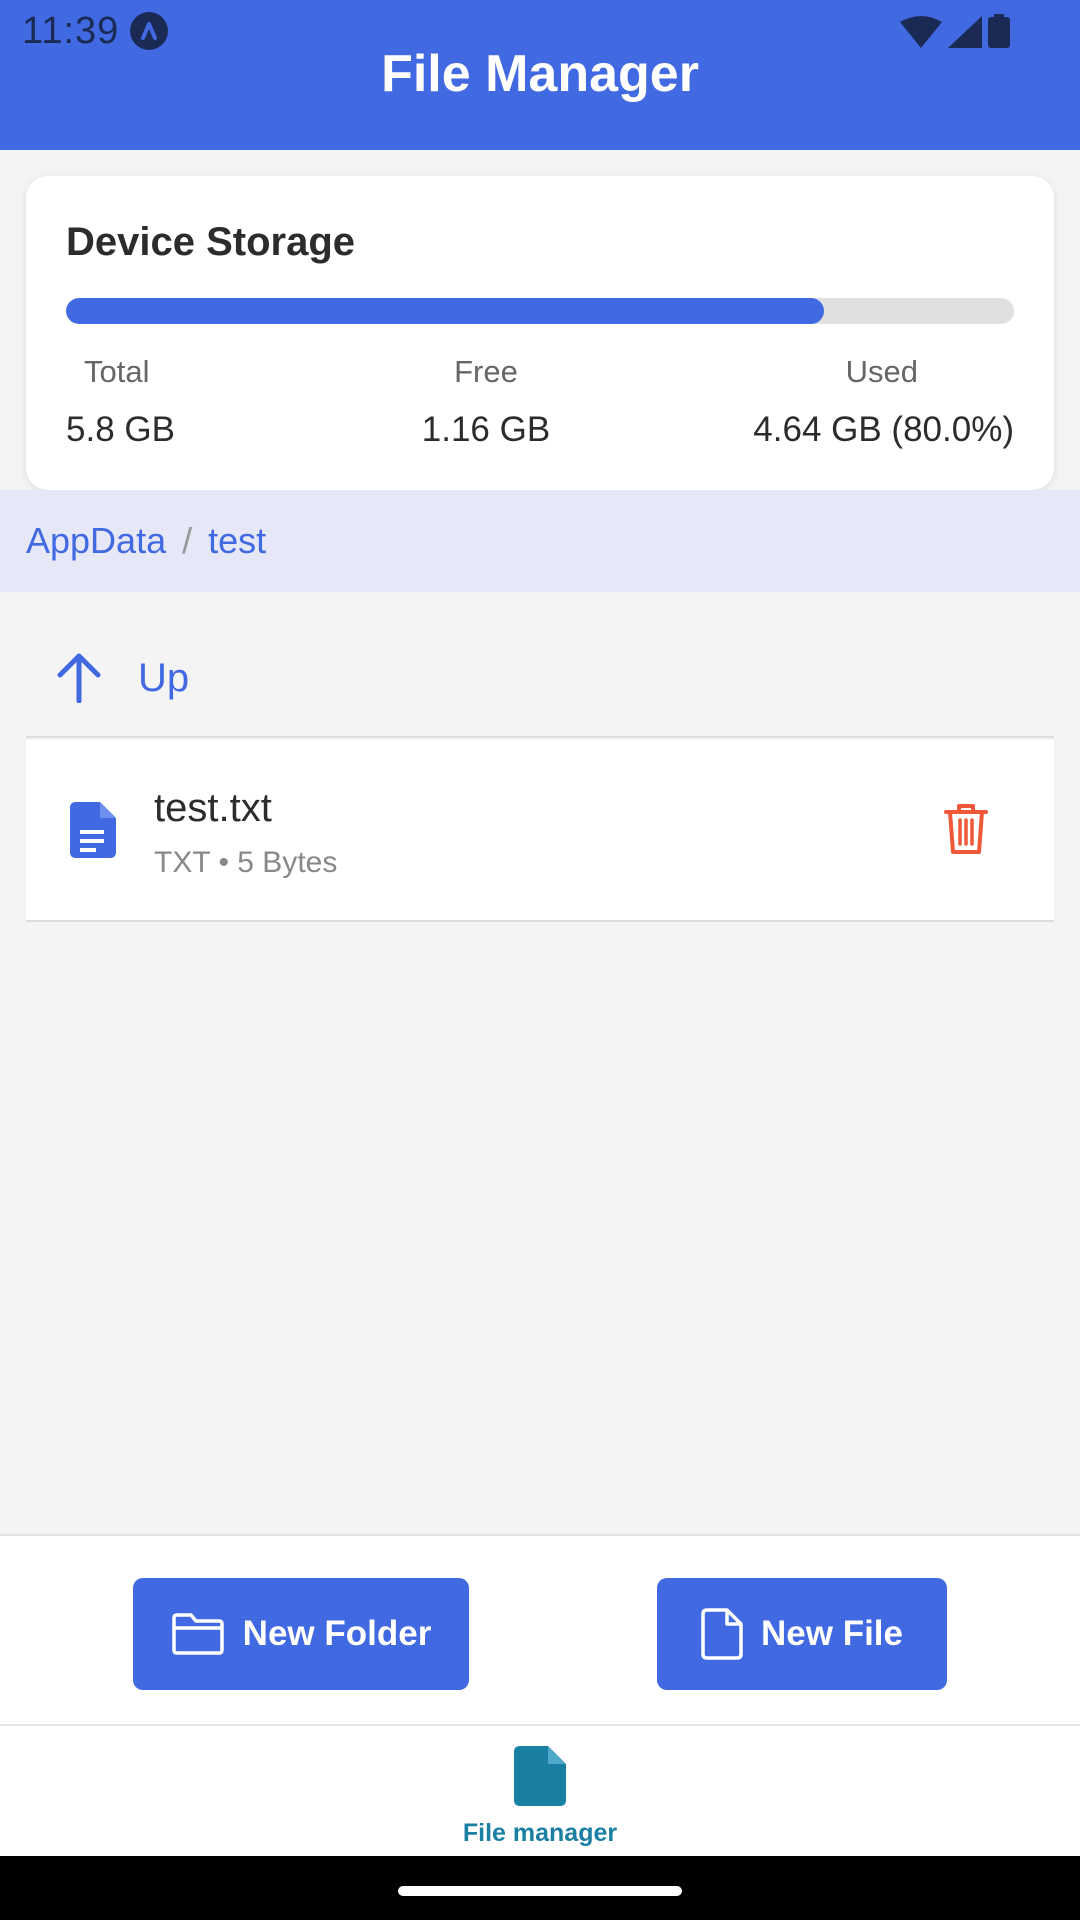  What do you see at coordinates (197, 1634) in the screenshot?
I see `folder-icon` at bounding box center [197, 1634].